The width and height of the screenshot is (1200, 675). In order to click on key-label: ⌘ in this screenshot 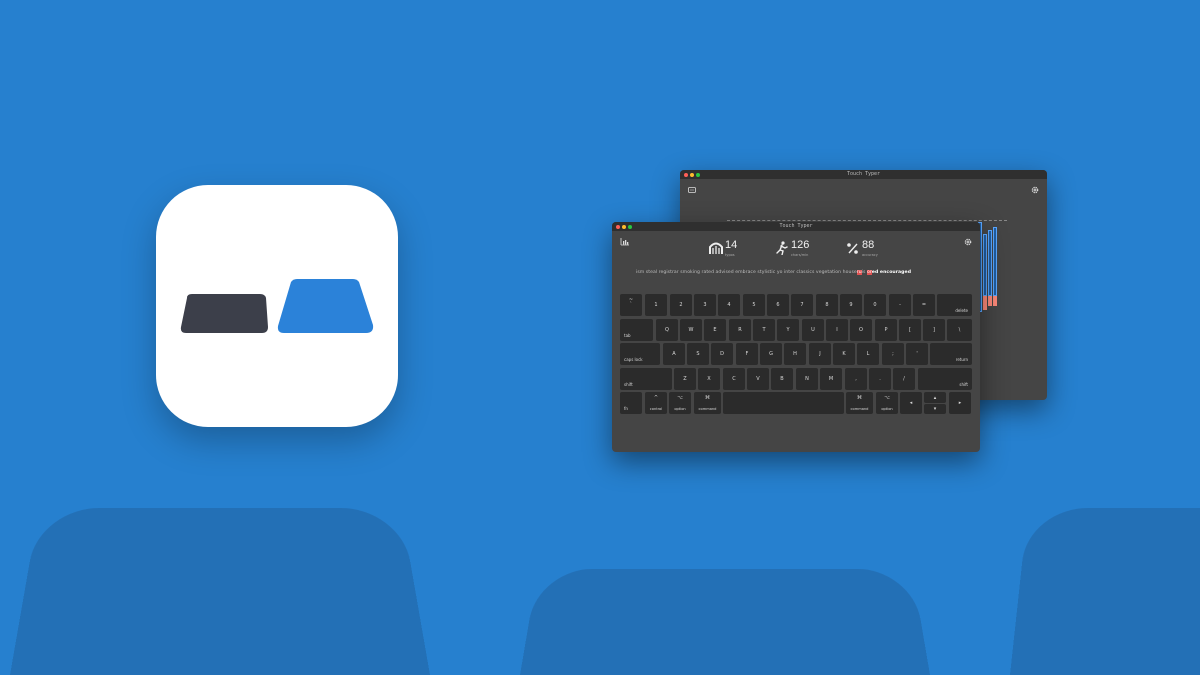, I will do `click(859, 398)`.